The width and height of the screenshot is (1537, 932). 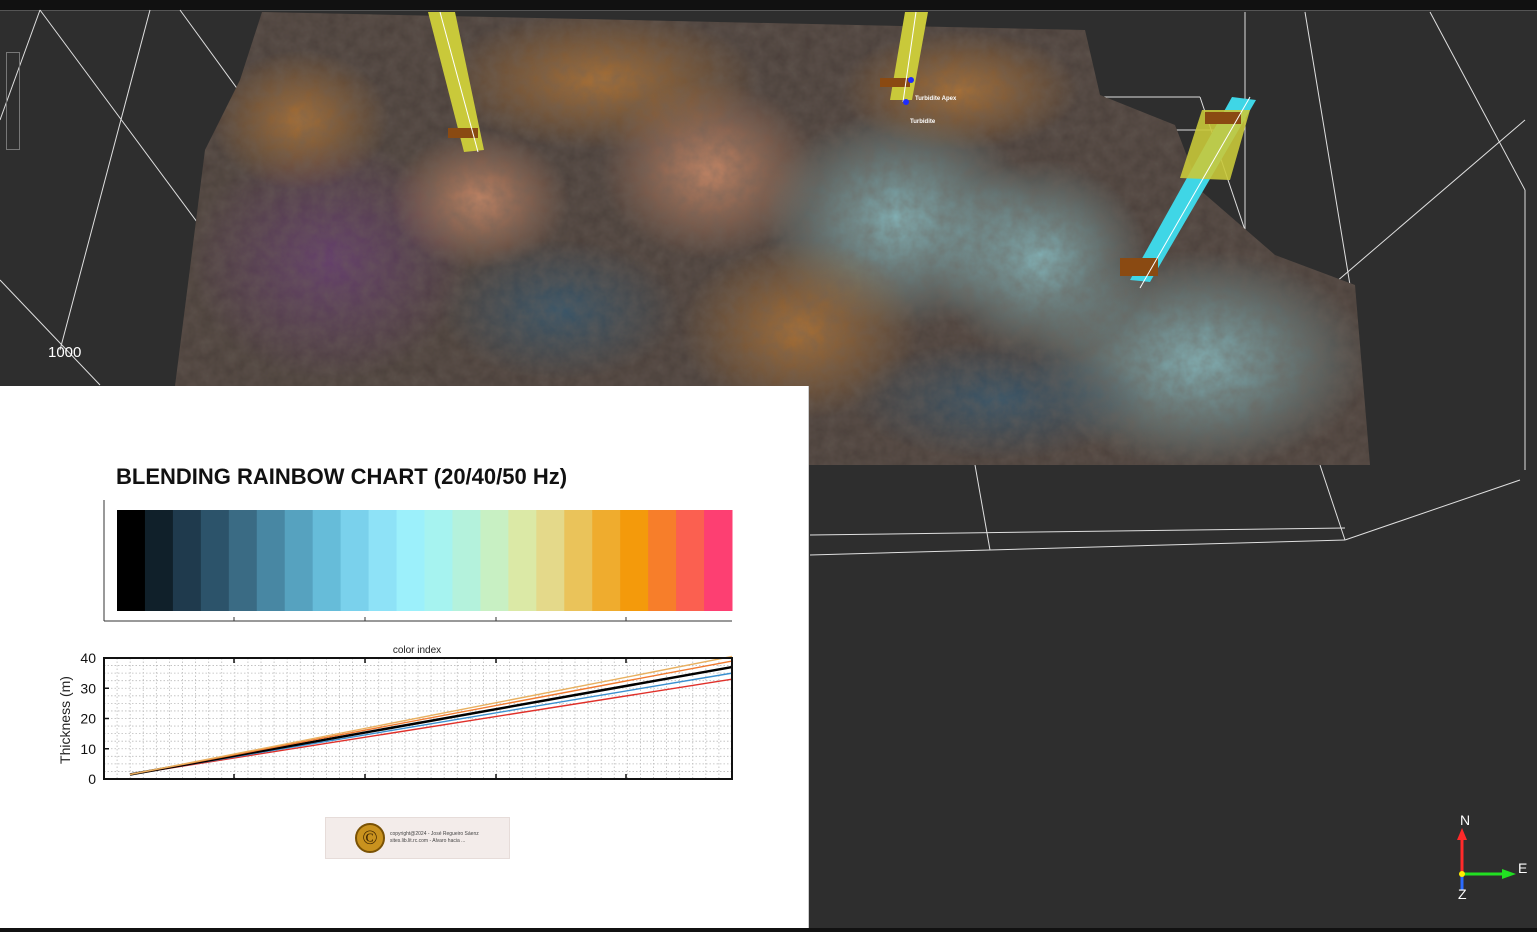 What do you see at coordinates (406, 718) in the screenshot?
I see `thickness-plot: 0 10 20 30 40` at bounding box center [406, 718].